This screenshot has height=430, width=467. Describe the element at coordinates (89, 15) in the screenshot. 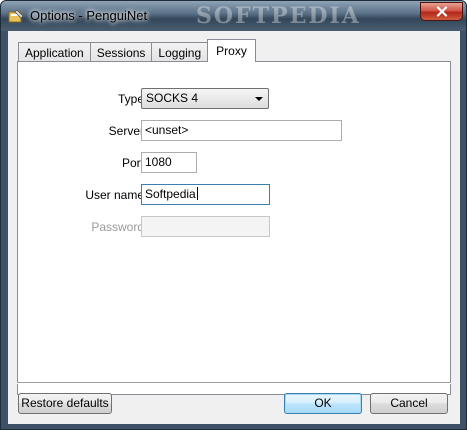

I see `window-title: Options - PenguiNet` at that location.